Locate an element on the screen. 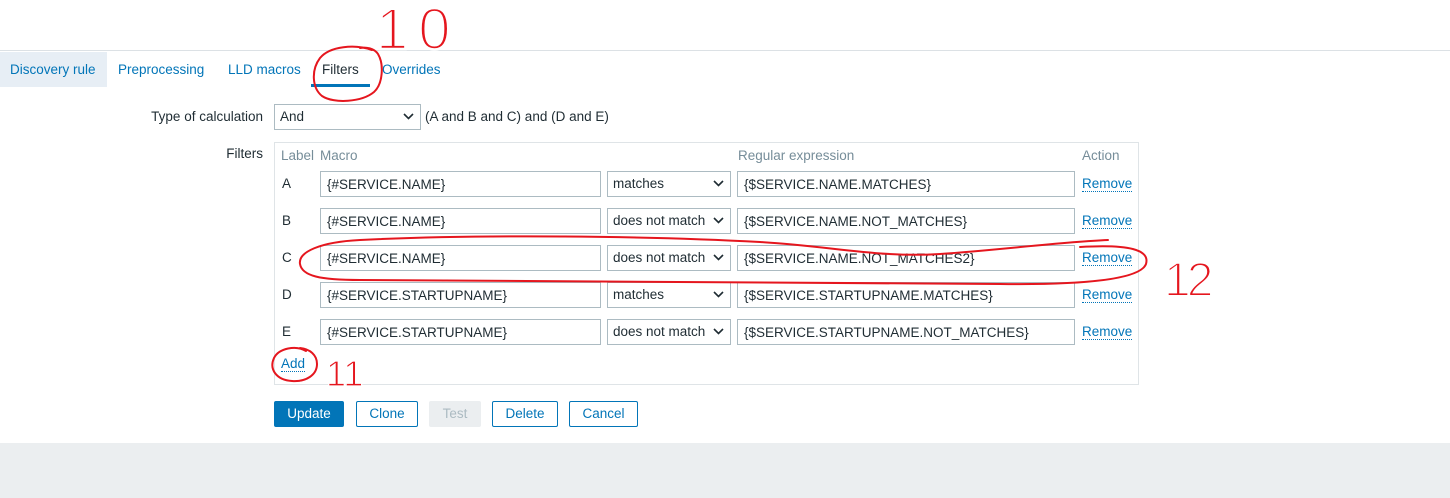 The image size is (1450, 498). tab-discovery-rule: Discovery rule is located at coordinates (53, 69).